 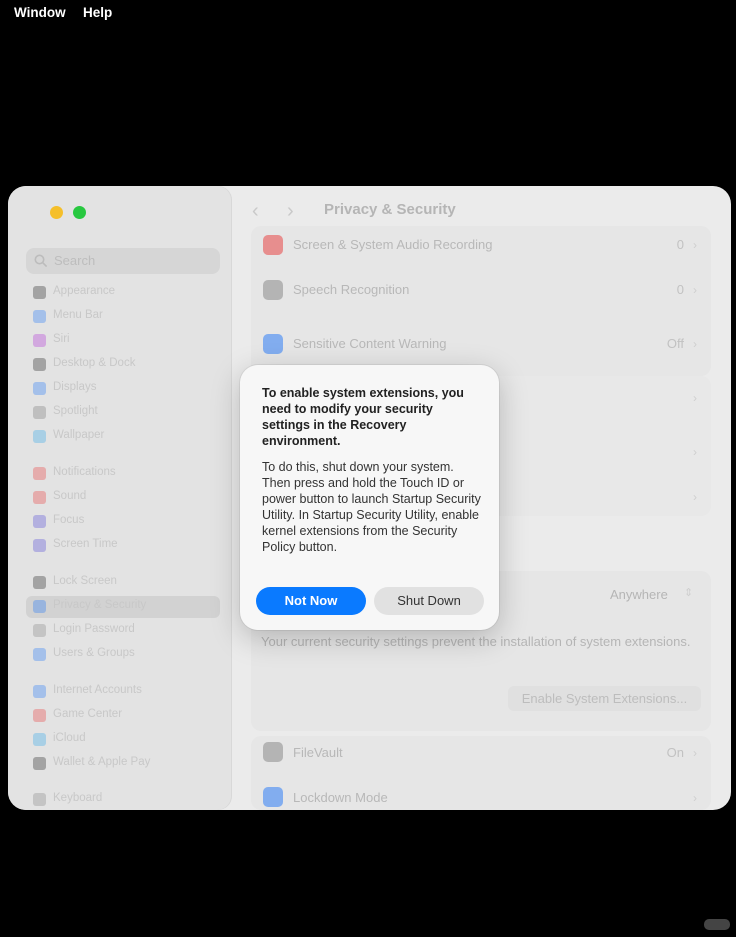 What do you see at coordinates (369, 343) in the screenshot?
I see `sensitive-content-label: Sensitive Content Warning` at bounding box center [369, 343].